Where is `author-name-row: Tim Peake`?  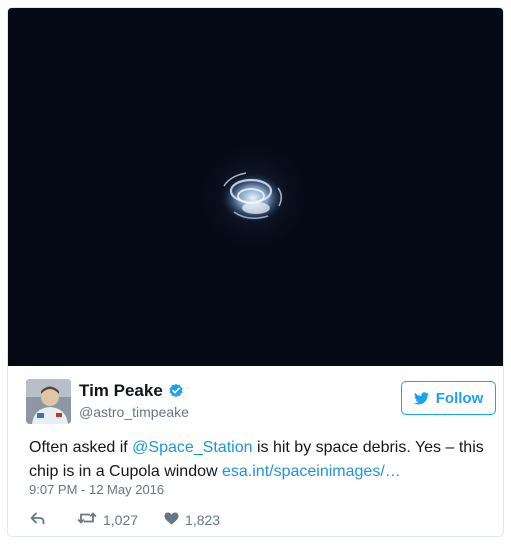 author-name-row: Tim Peake is located at coordinates (134, 391).